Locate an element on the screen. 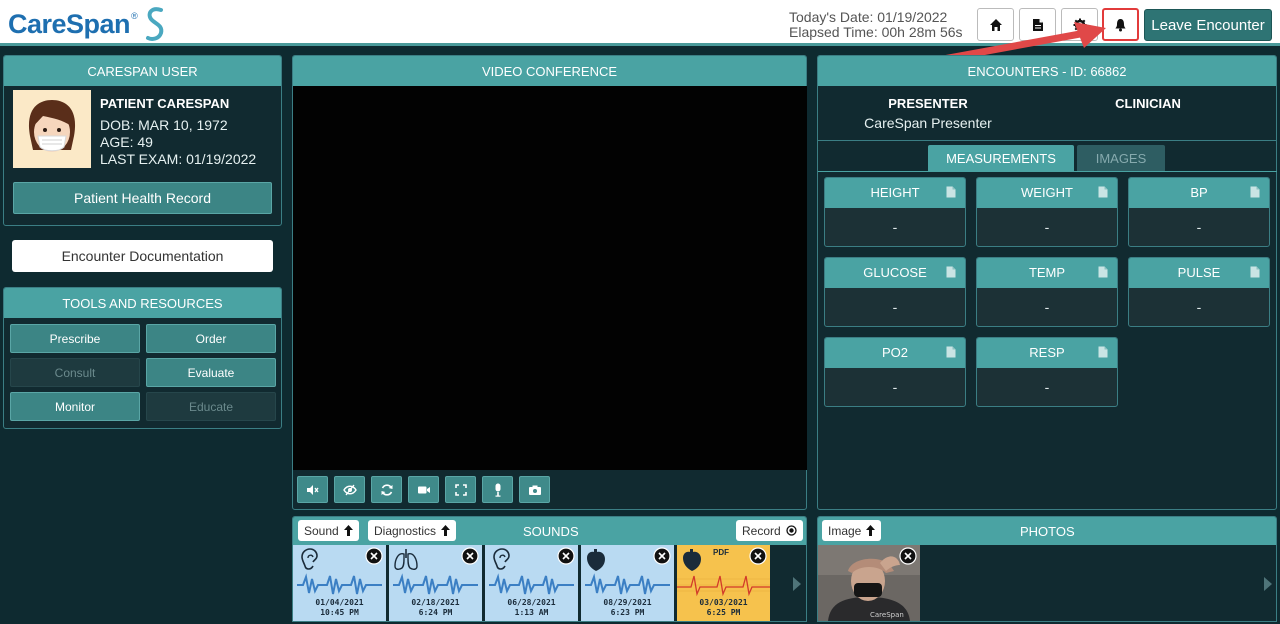 The image size is (1280, 624). measurement-pulse: PULSE - is located at coordinates (1199, 292).